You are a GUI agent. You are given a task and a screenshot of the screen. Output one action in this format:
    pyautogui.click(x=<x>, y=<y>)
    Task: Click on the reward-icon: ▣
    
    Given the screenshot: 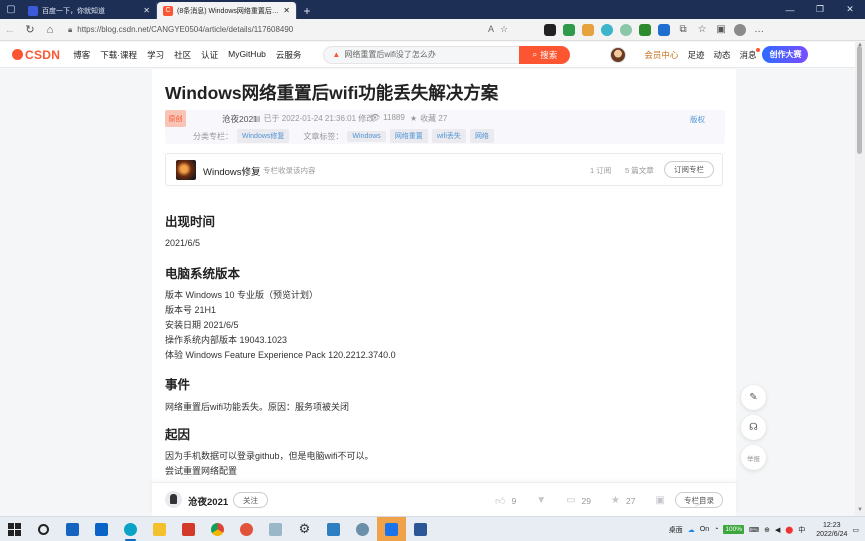 What is the action you would take?
    pyautogui.click(x=659, y=500)
    